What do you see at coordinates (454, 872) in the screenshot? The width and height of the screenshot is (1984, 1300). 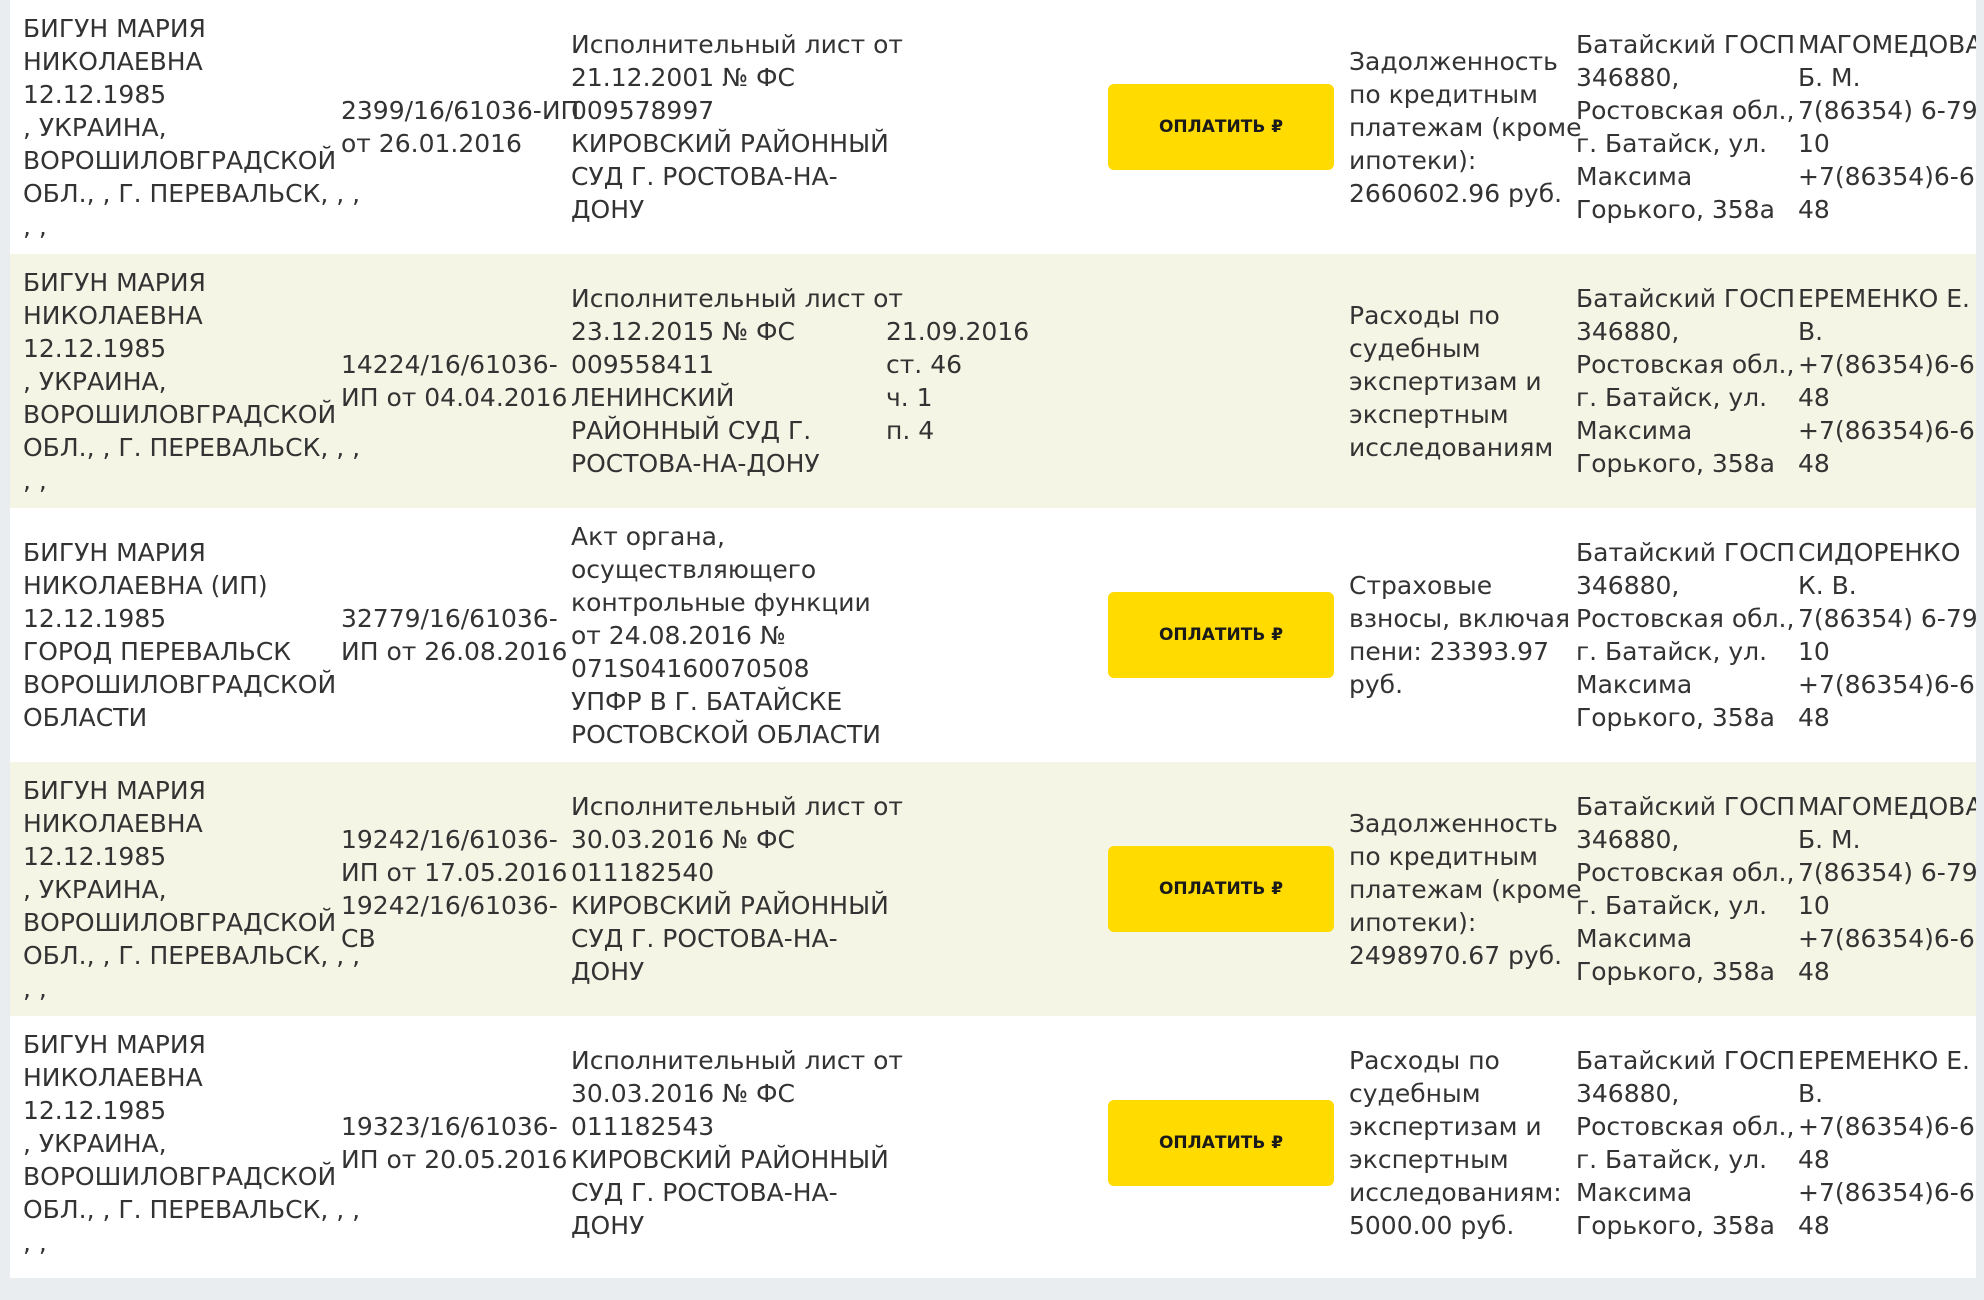 I see `proceeding-number-line: ИП от 17.05.2016` at bounding box center [454, 872].